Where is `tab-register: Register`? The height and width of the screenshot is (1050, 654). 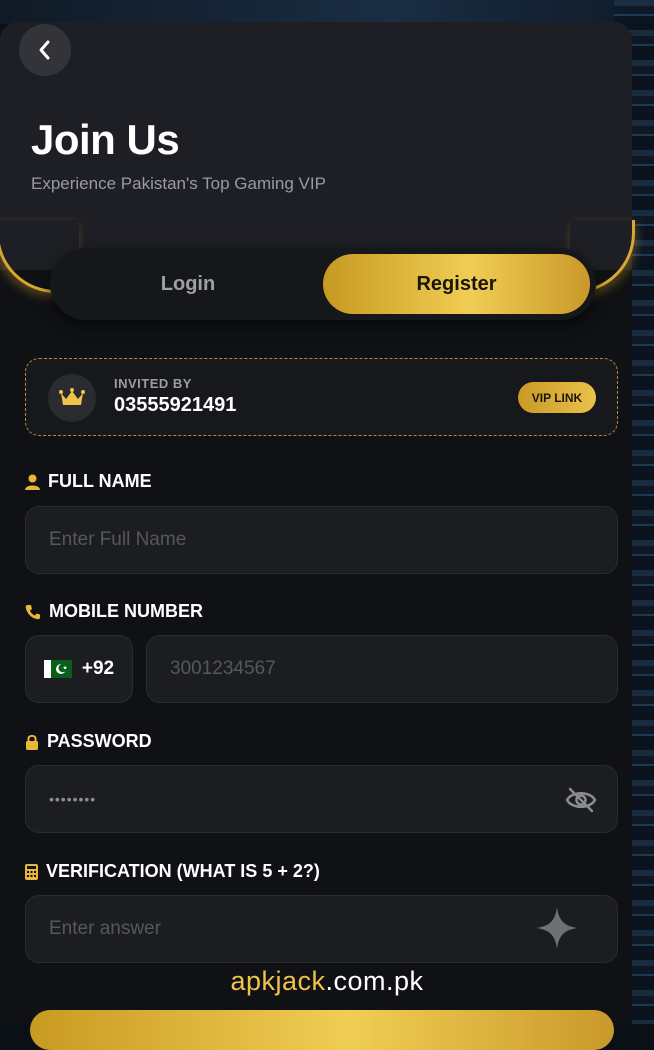
tab-register: Register is located at coordinates (456, 284).